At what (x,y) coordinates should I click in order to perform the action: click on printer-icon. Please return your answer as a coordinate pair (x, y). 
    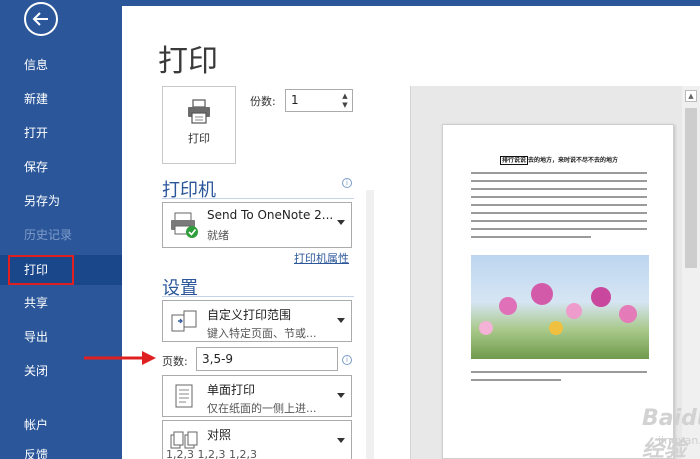
    Looking at the image, I should click on (199, 111).